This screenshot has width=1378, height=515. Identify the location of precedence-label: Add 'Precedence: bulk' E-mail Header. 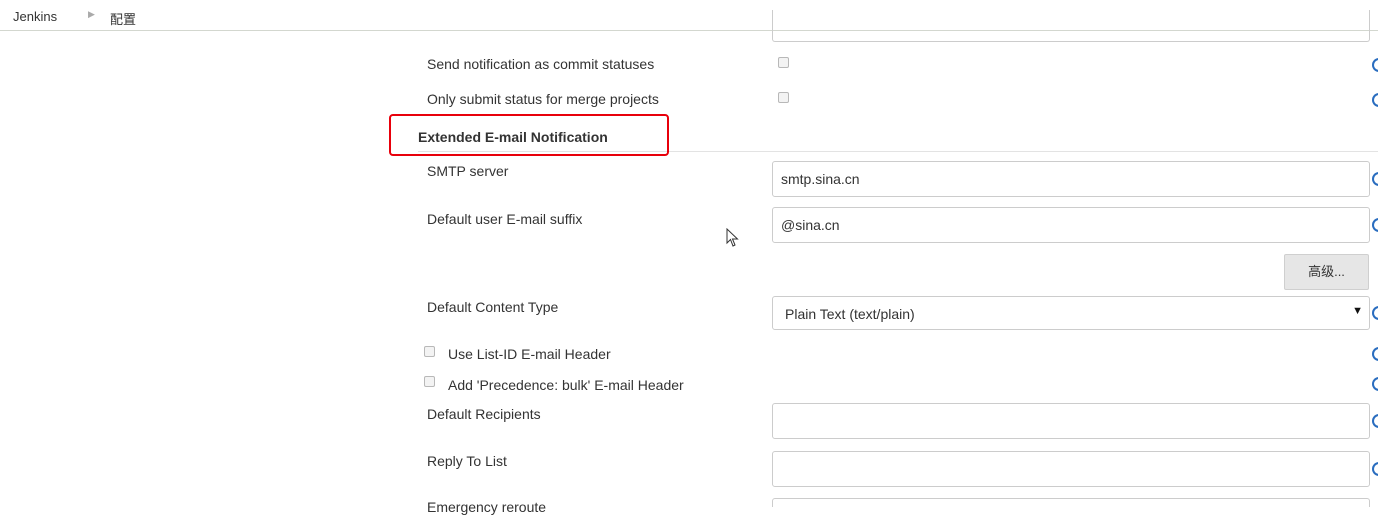
(566, 385).